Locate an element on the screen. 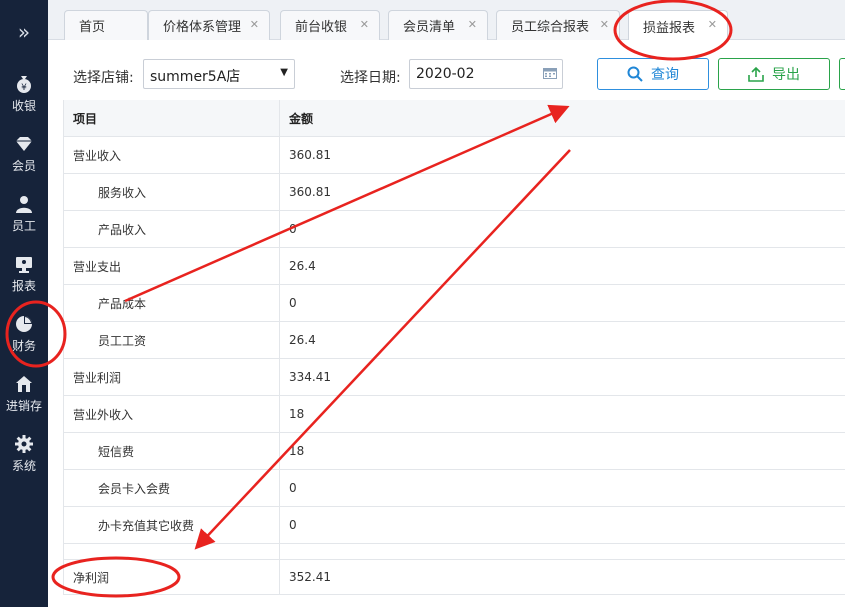 Image resolution: width=845 pixels, height=607 pixels. table-row: 产品成本 0 is located at coordinates (454, 303).